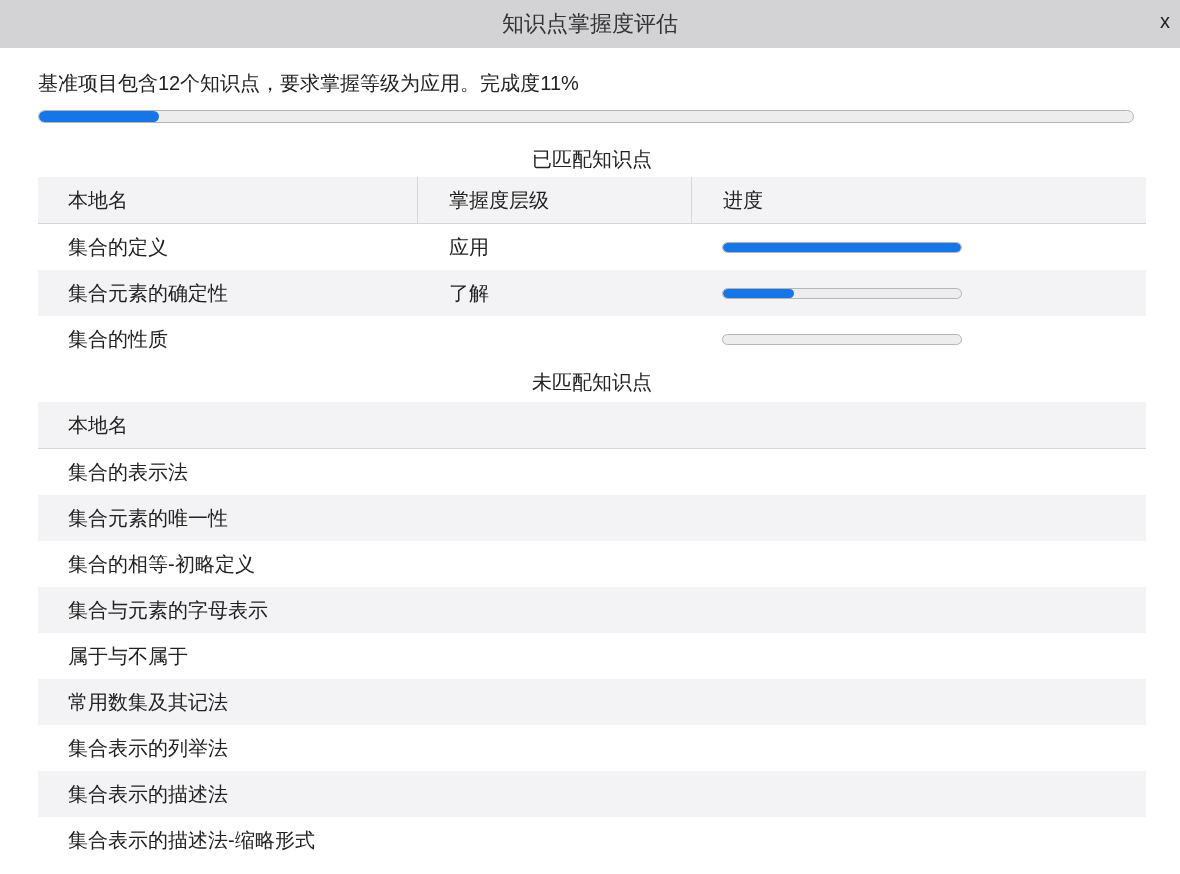 The image size is (1180, 874). What do you see at coordinates (118, 339) in the screenshot?
I see `table-cell-text: 集合的性质` at bounding box center [118, 339].